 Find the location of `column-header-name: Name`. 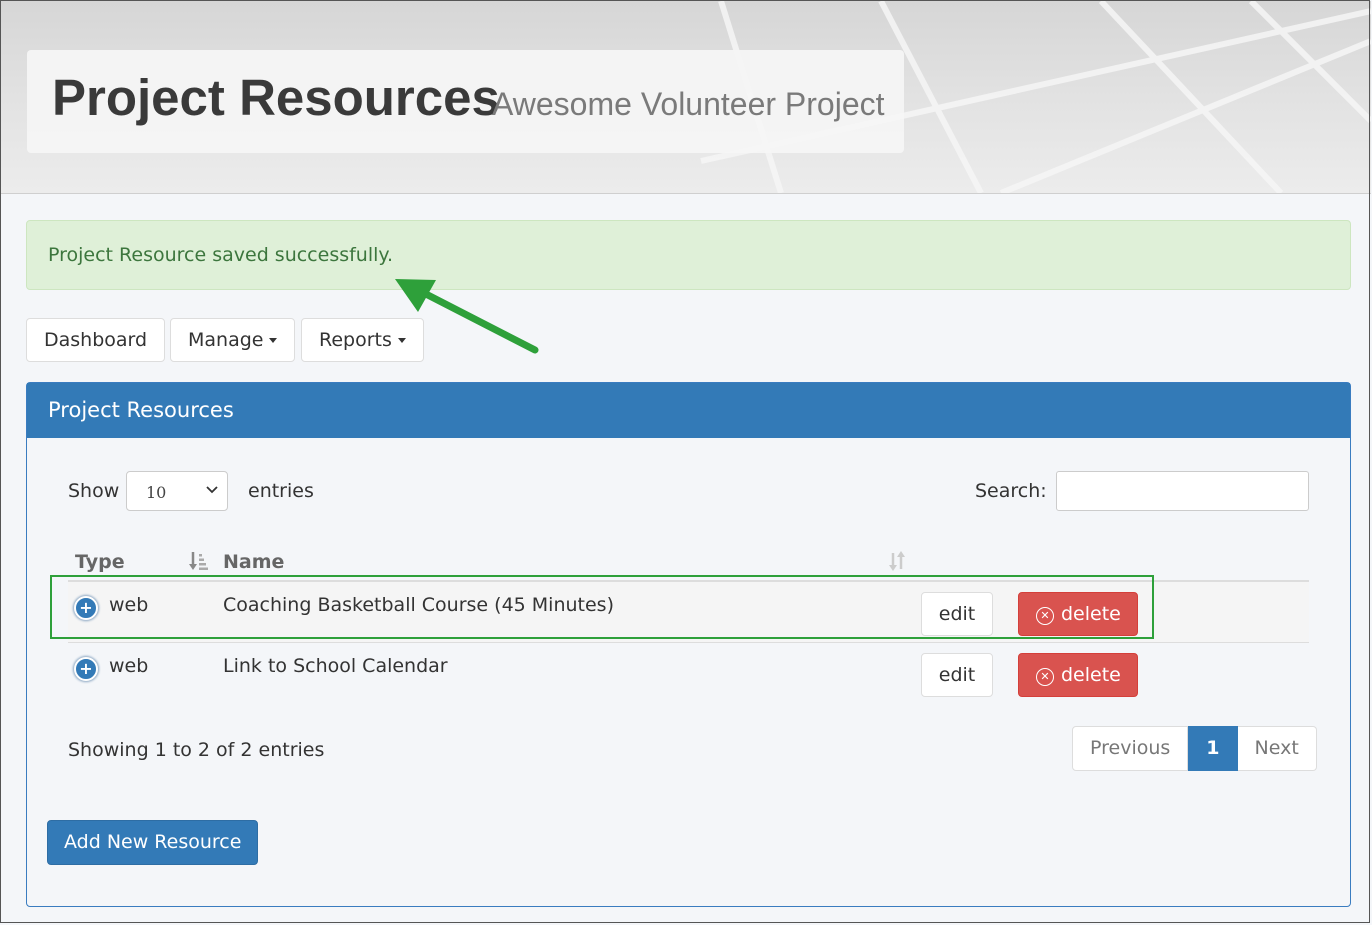

column-header-name: Name is located at coordinates (253, 562).